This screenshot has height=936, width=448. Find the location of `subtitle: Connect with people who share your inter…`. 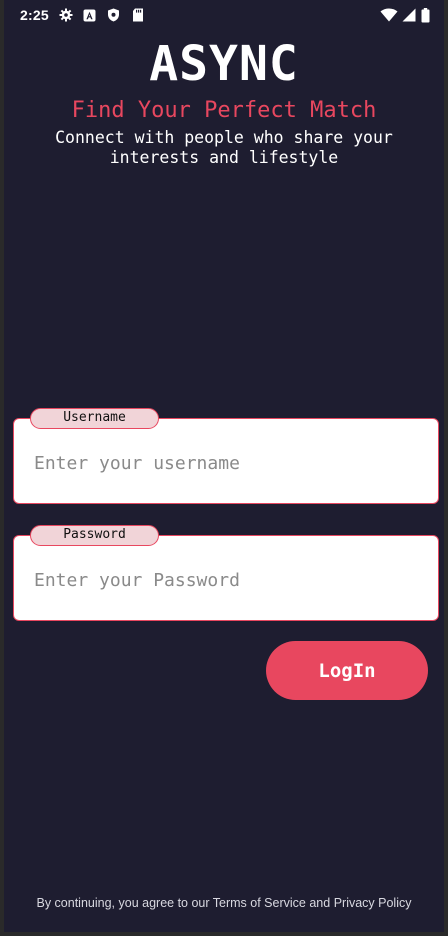

subtitle: Connect with people who share your inter… is located at coordinates (224, 147).